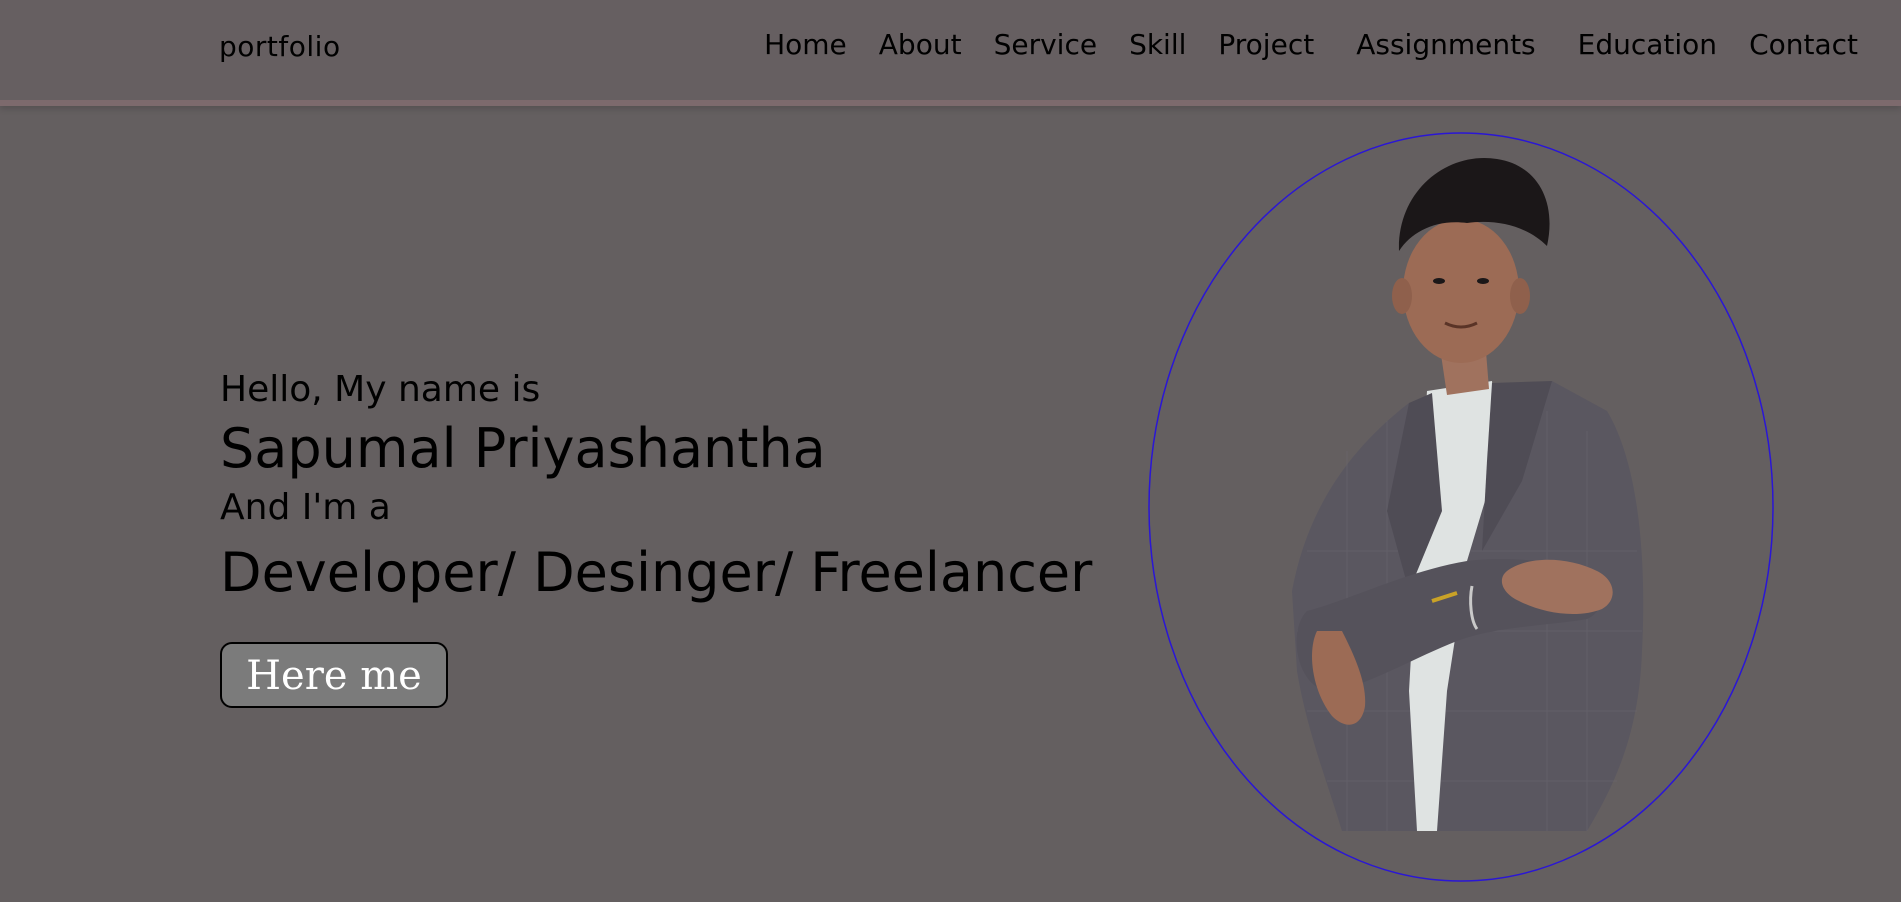  Describe the element at coordinates (280, 46) in the screenshot. I see `brand-logo-text: portfolio` at that location.